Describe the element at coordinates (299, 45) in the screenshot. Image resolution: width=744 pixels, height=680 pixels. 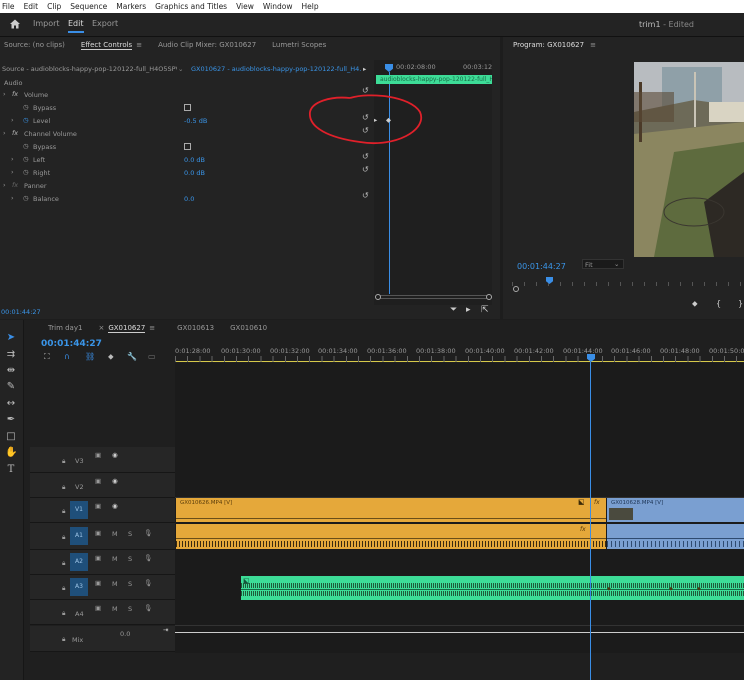
I see `tab-lumetri-scopes: Lumetri Scopes` at that location.